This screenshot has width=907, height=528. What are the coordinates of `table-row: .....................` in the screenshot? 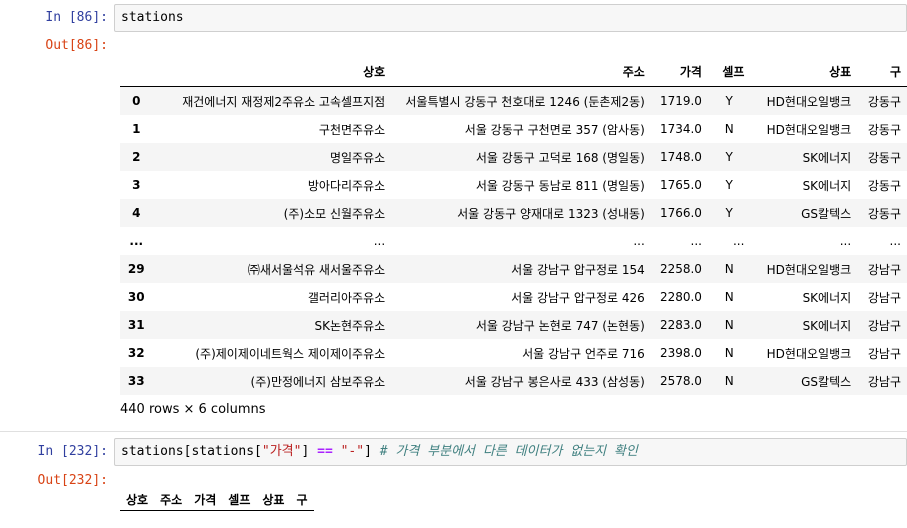 It's located at (513, 241).